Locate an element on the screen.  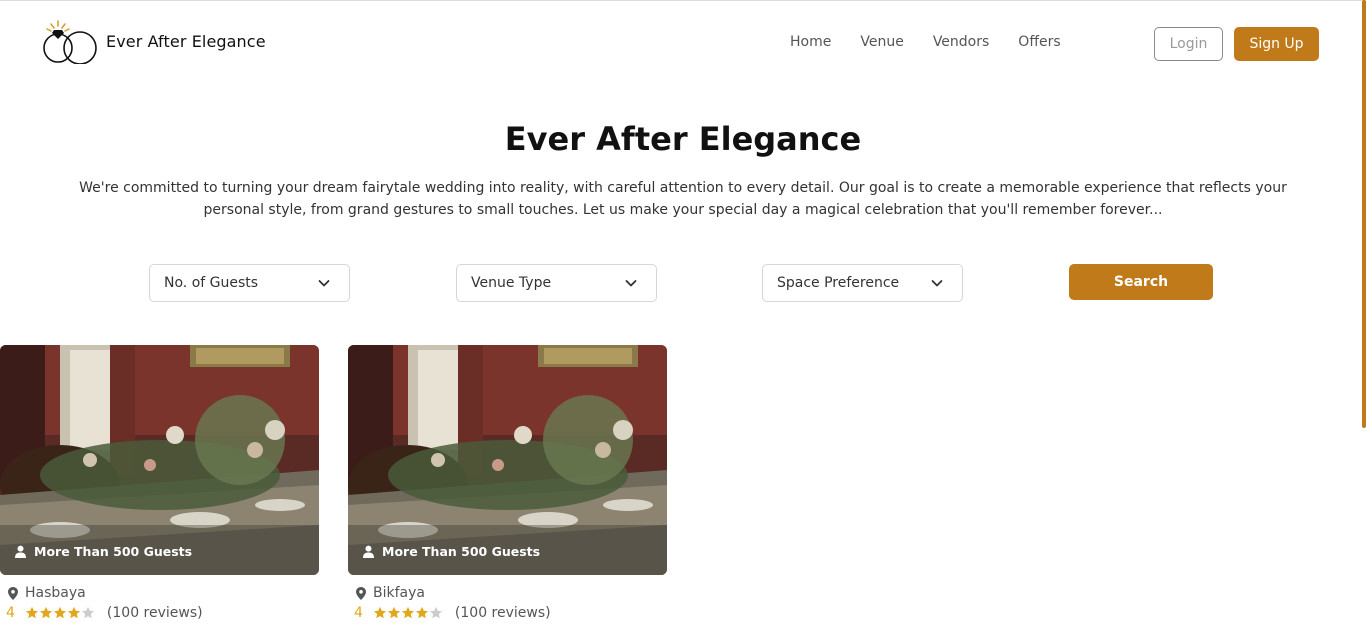
brand-logo: Ever After Elegance is located at coordinates (154, 41).